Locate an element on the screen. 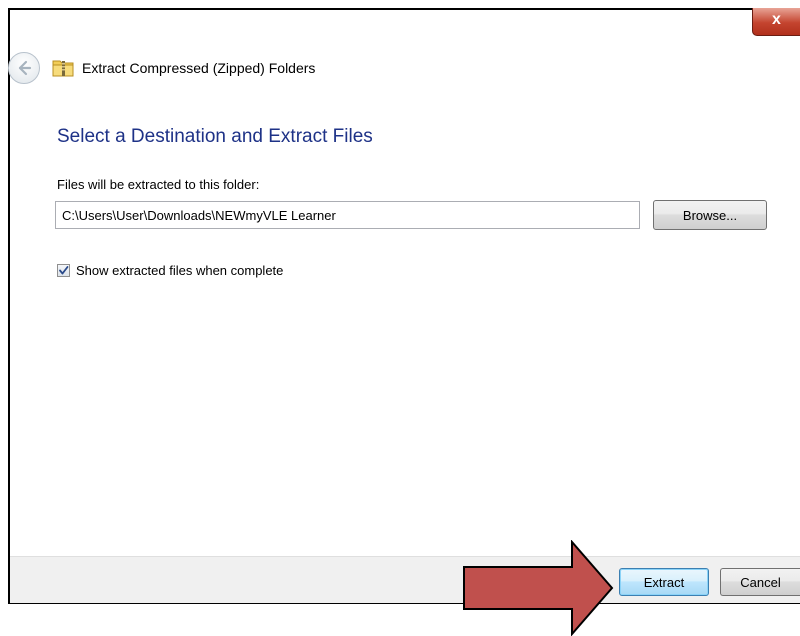 The height and width of the screenshot is (636, 800). show-files-checkbox is located at coordinates (63, 270).